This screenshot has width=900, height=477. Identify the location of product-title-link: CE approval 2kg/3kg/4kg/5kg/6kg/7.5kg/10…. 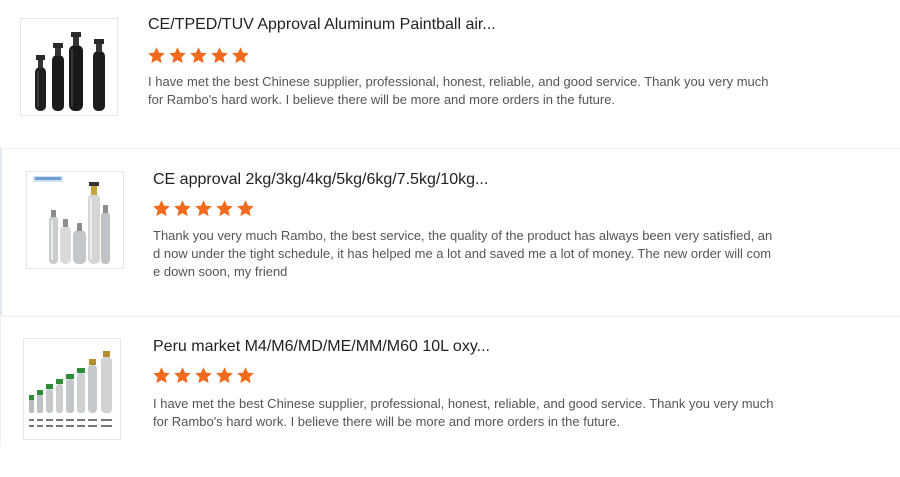
(320, 180).